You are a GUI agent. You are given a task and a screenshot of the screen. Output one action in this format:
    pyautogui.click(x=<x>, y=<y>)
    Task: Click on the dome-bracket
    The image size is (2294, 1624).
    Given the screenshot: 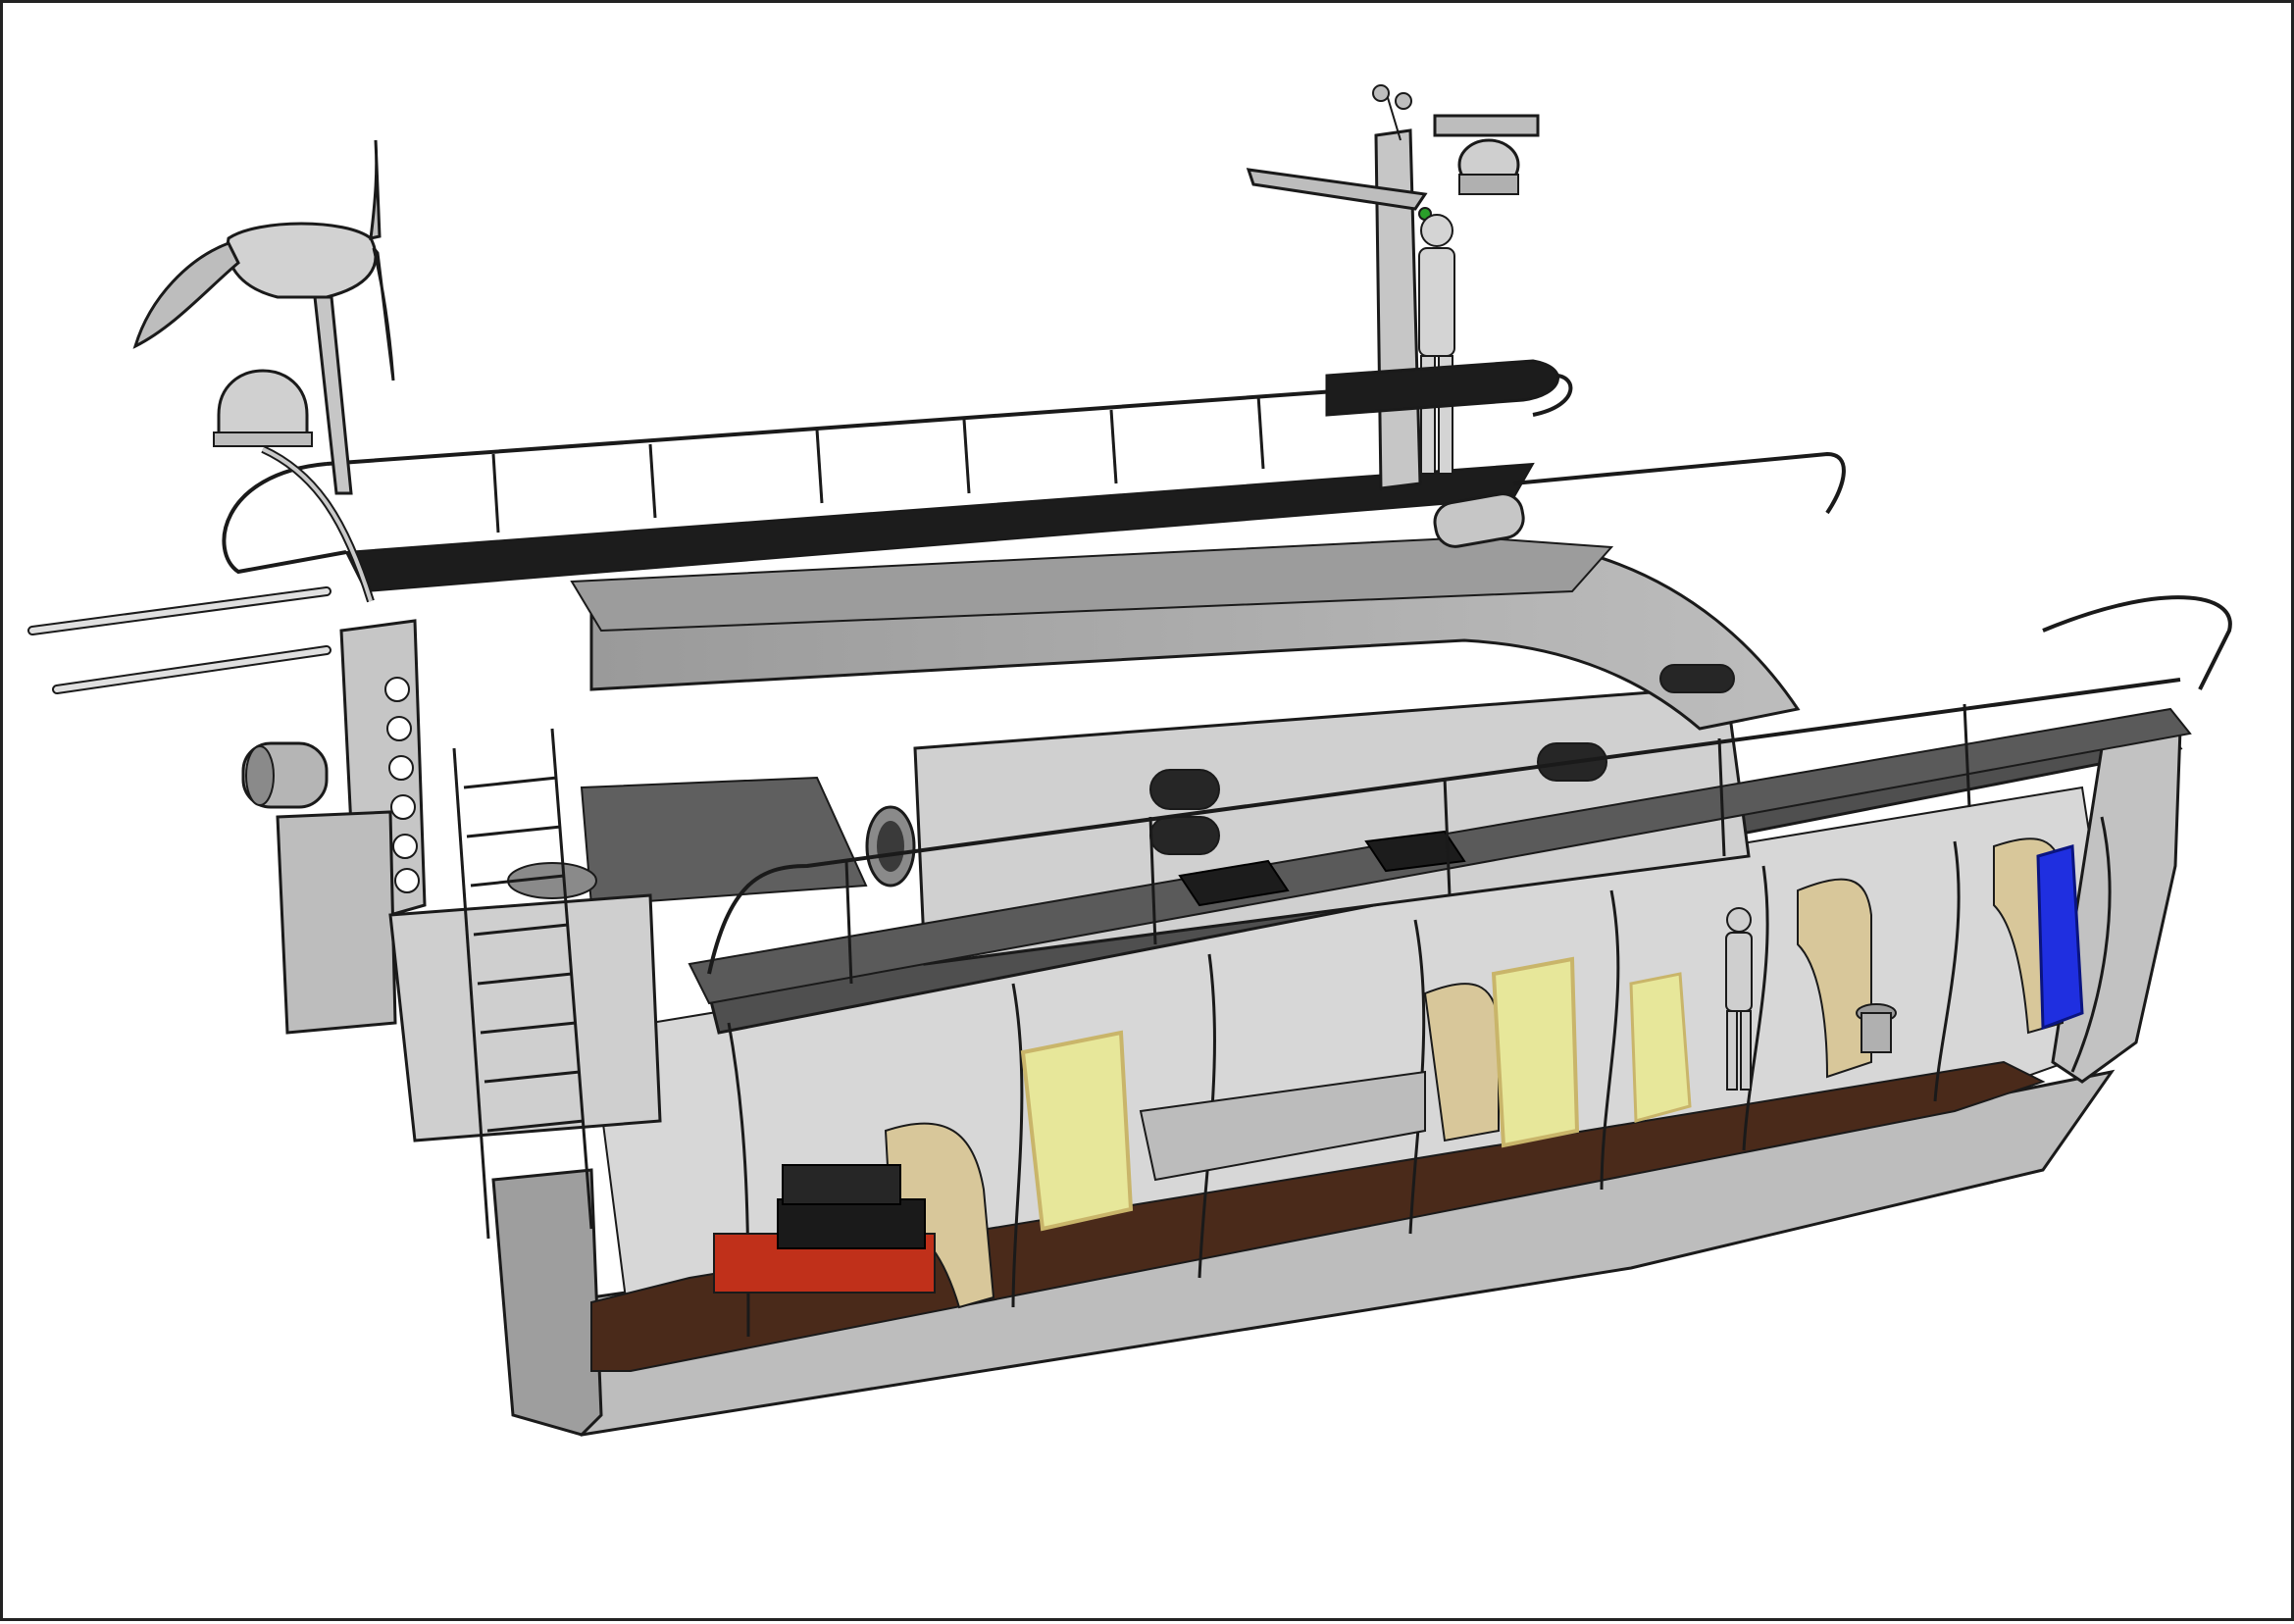 What is the action you would take?
    pyautogui.click(x=318, y=524)
    